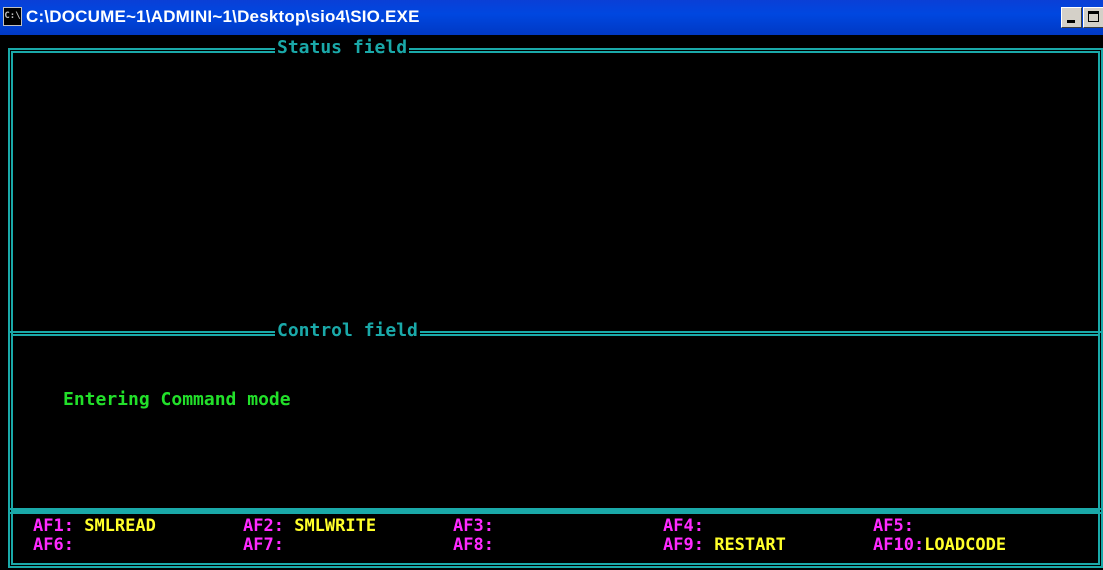 This screenshot has width=1103, height=570. Describe the element at coordinates (347, 330) in the screenshot. I see `control-field-title: Control field` at that location.